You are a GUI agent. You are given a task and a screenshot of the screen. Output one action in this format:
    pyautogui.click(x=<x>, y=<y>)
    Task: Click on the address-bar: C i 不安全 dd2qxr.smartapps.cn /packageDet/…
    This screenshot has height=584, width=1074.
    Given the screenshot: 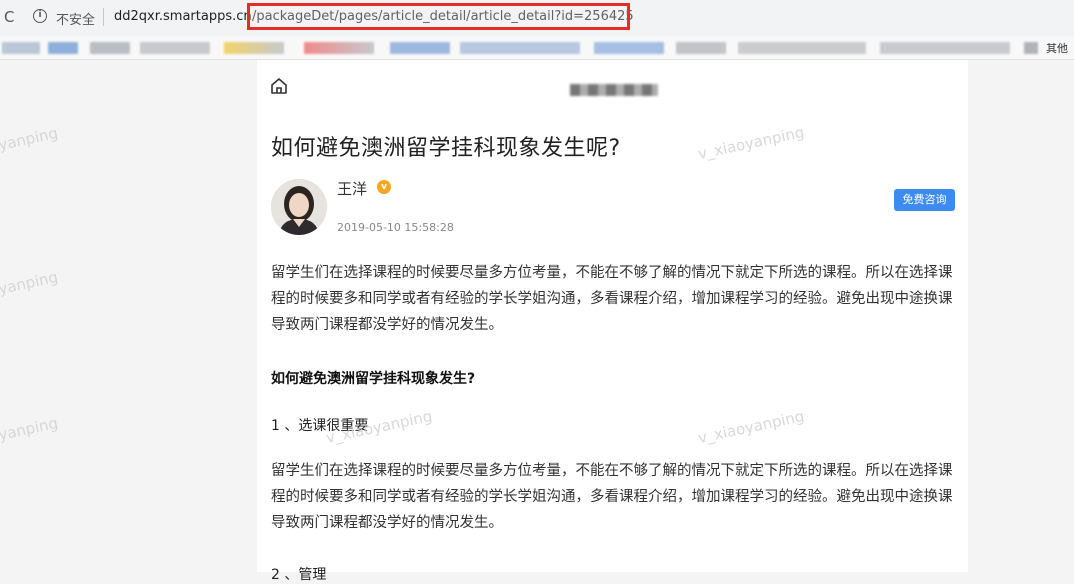 What is the action you would take?
    pyautogui.click(x=537, y=18)
    